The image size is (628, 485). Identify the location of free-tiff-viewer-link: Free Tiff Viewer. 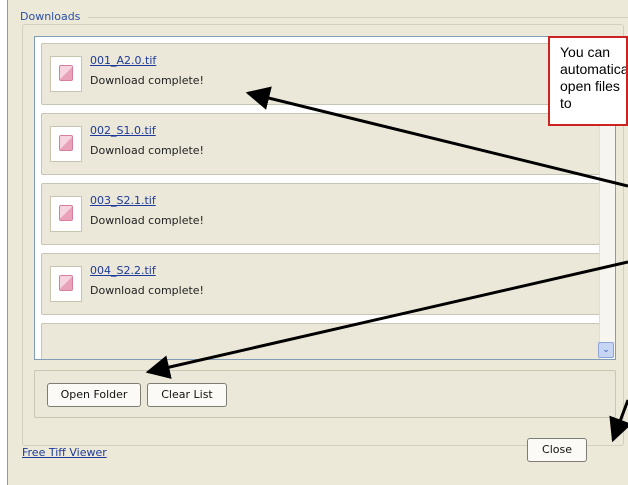
(64, 452).